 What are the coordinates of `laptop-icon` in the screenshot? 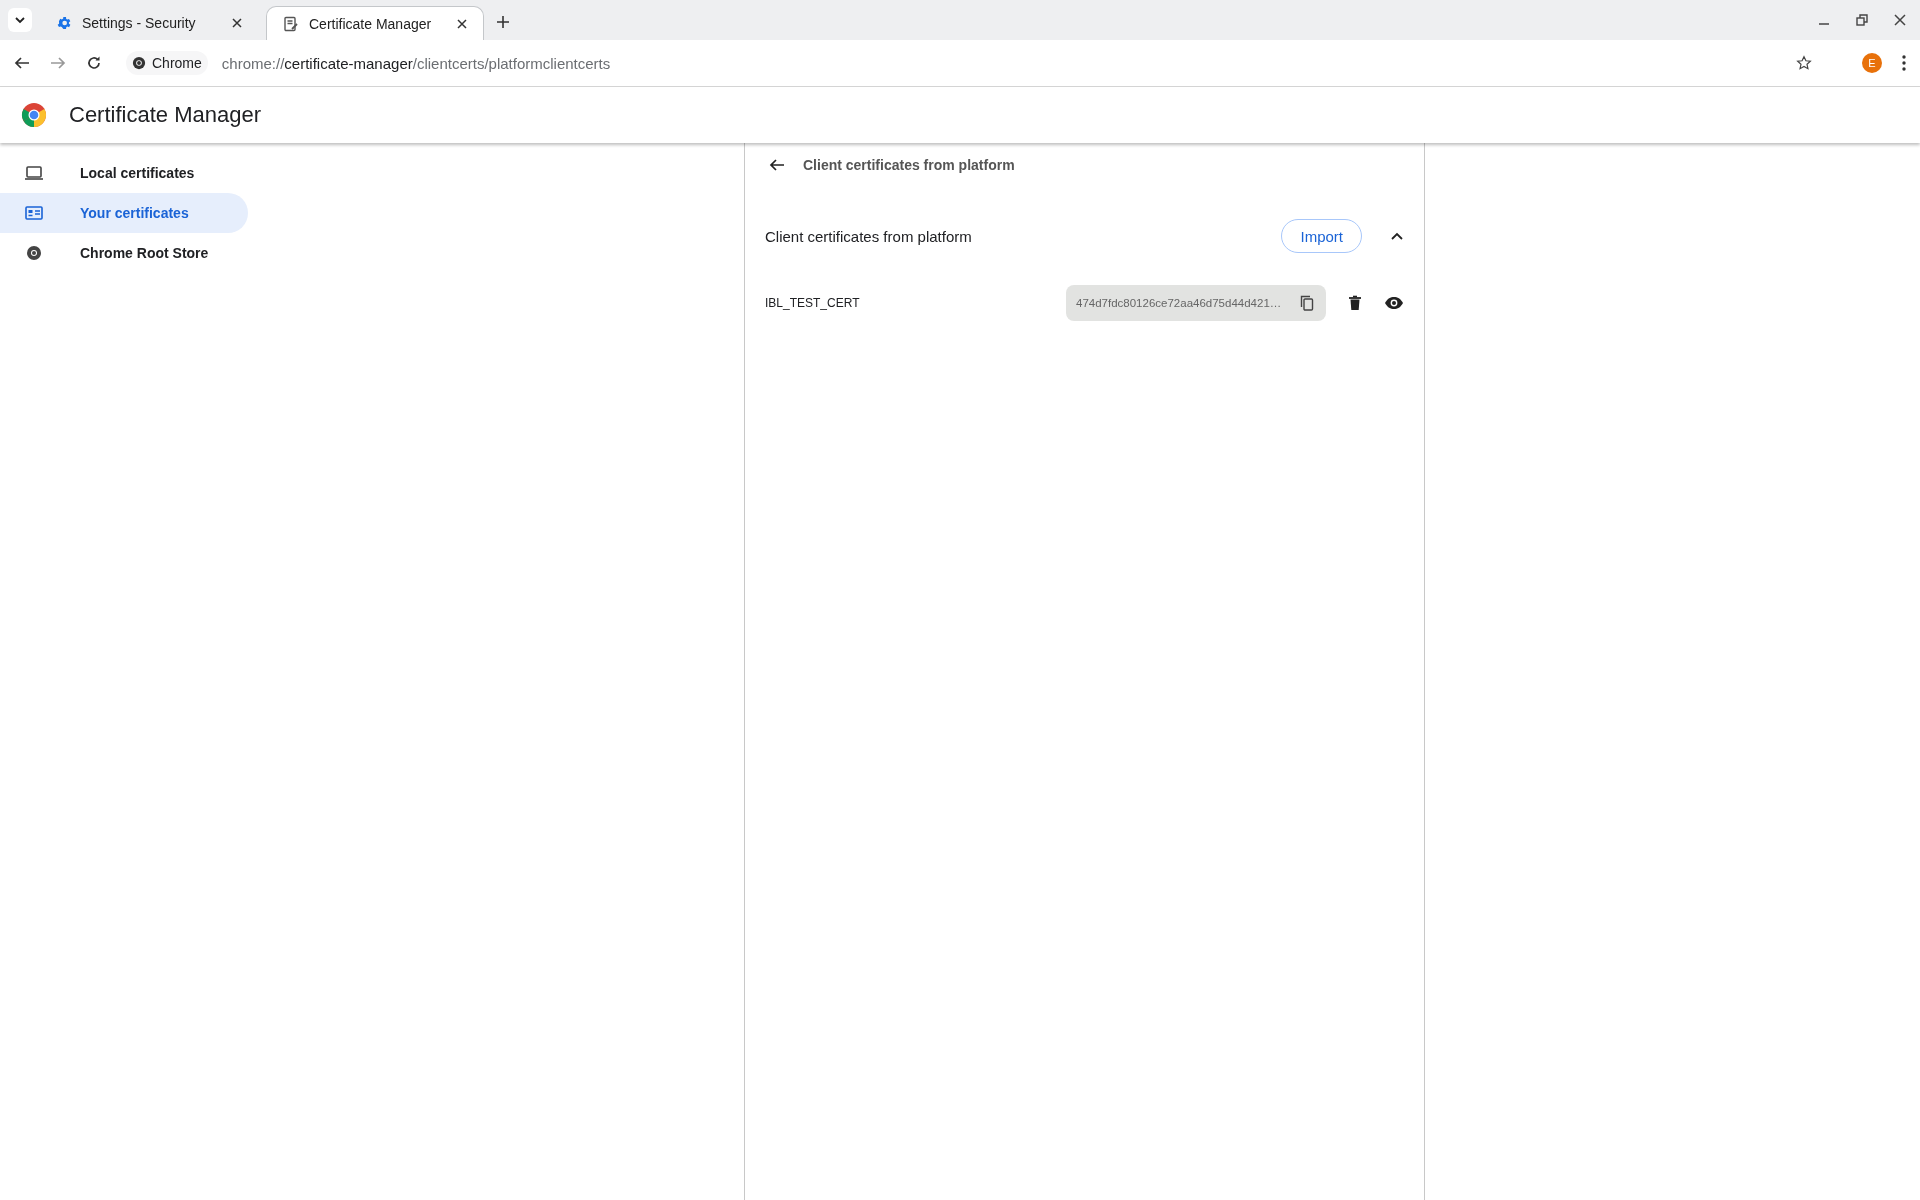 It's located at (34, 173).